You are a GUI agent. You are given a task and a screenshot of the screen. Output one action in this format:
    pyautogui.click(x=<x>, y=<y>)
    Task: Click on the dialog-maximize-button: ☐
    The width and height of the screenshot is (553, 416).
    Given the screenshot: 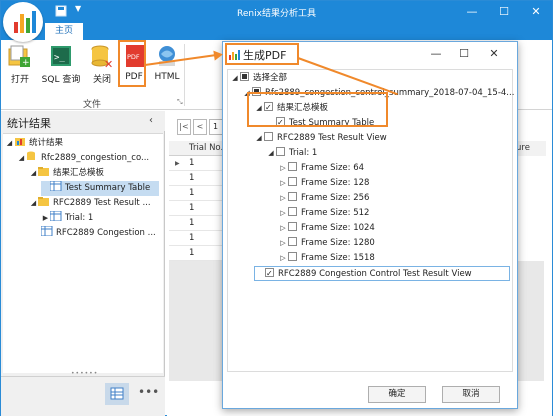 What is the action you would take?
    pyautogui.click(x=464, y=54)
    